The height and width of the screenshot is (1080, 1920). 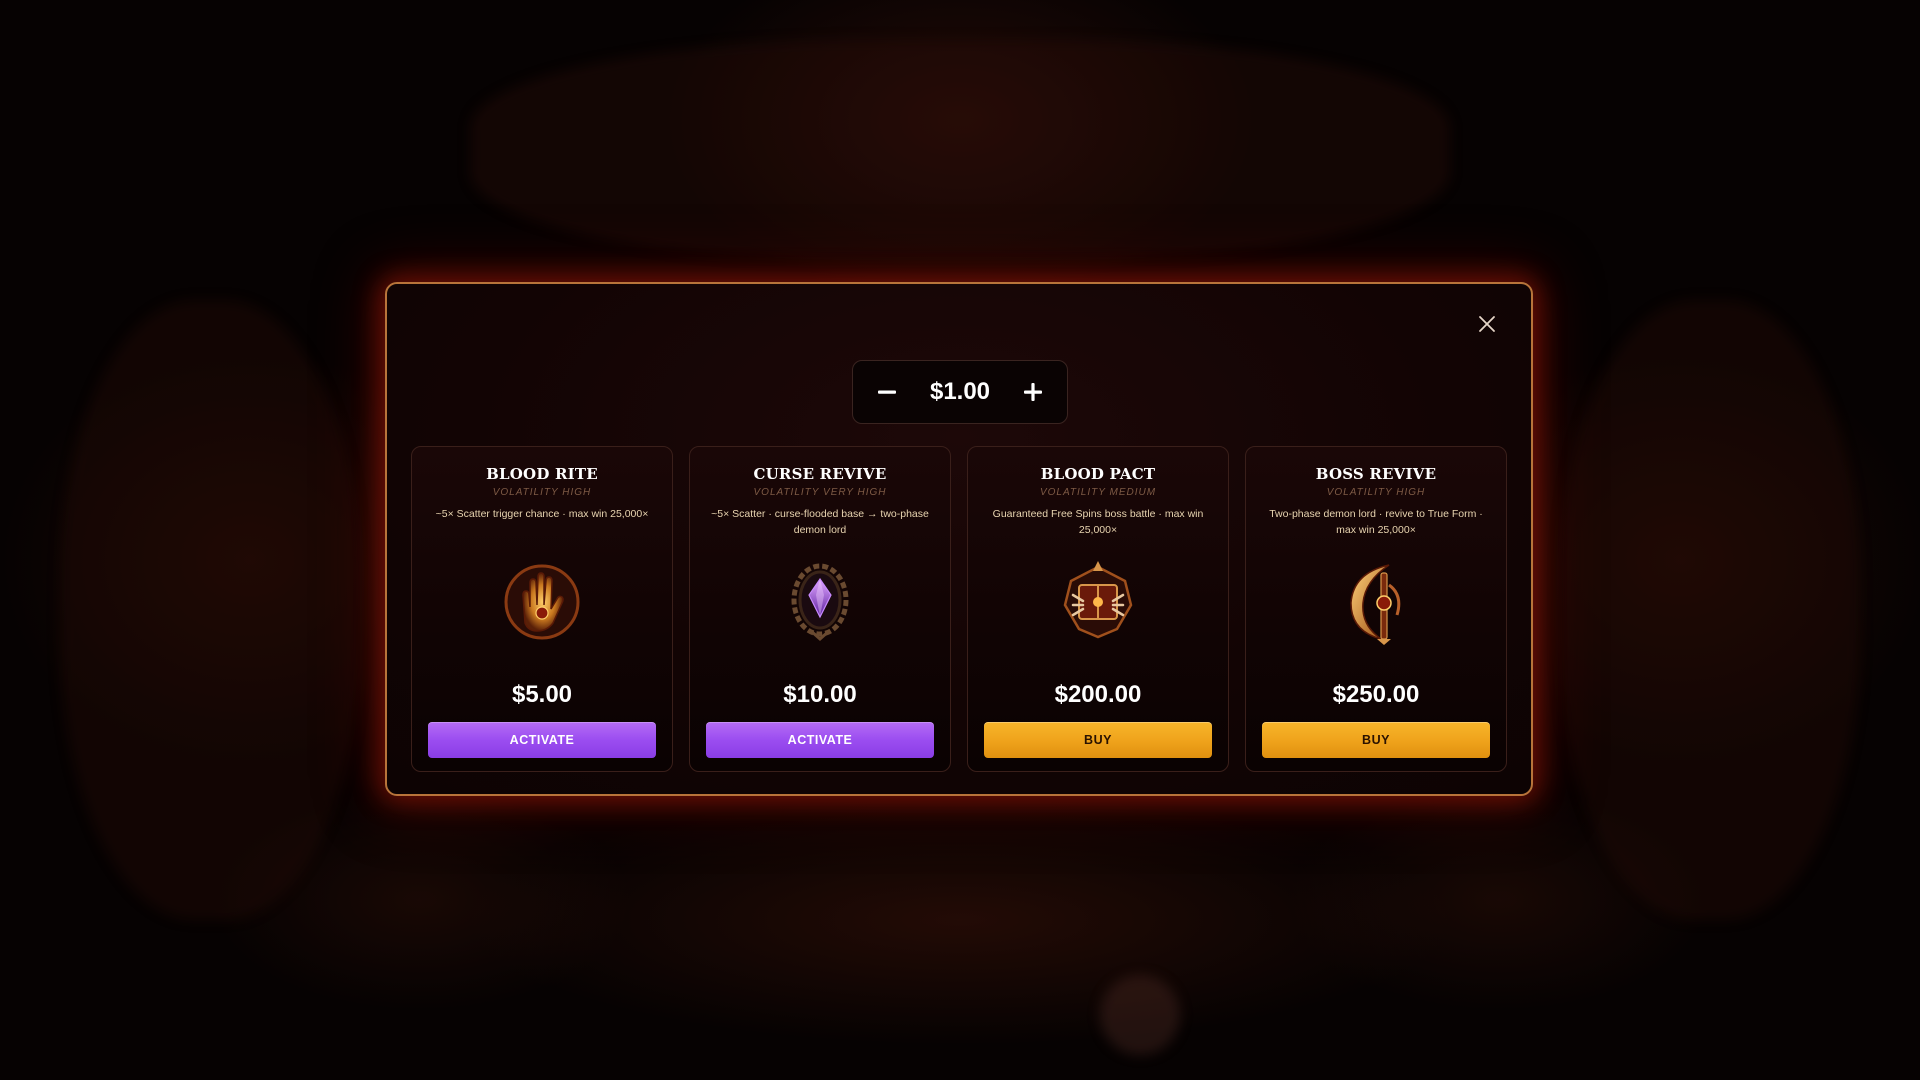 I want to click on card-title: BLOOD PACT, so click(x=1098, y=474).